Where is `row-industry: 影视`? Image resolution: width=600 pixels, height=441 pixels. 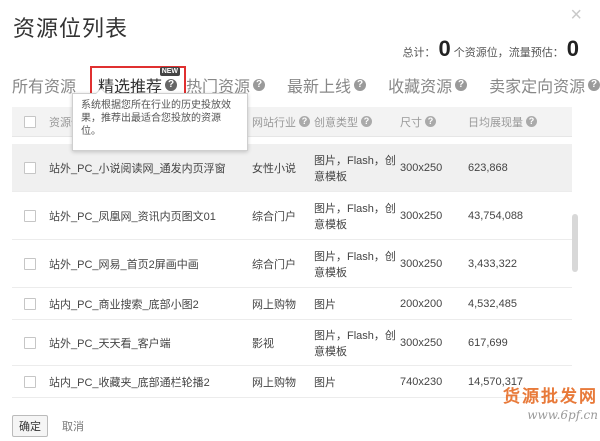
row-industry: 影视 is located at coordinates (263, 343).